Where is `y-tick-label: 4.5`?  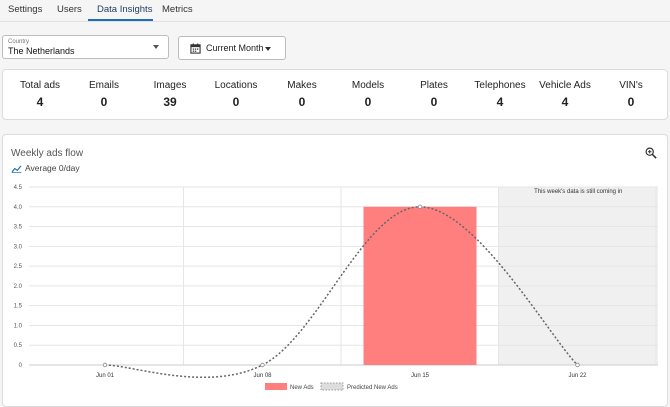 y-tick-label: 4.5 is located at coordinates (18, 188).